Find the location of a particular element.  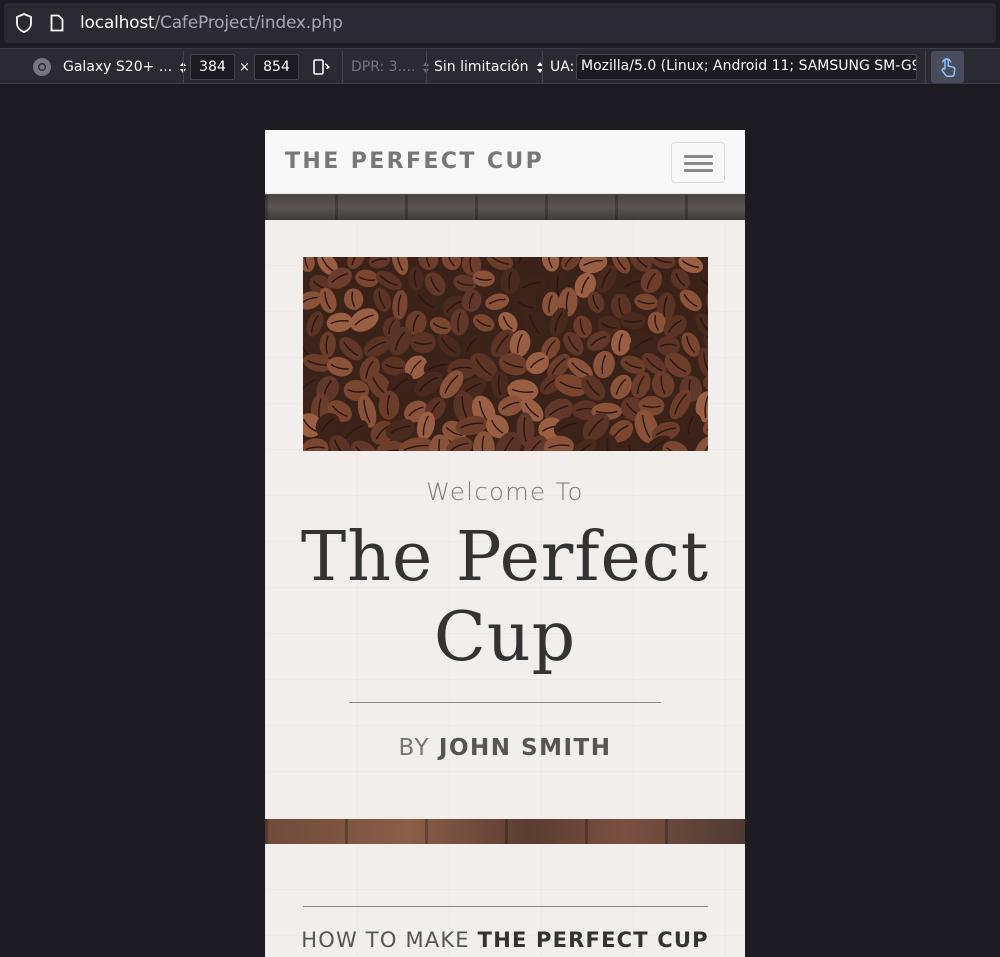

byline-prefix: BY is located at coordinates (414, 748).